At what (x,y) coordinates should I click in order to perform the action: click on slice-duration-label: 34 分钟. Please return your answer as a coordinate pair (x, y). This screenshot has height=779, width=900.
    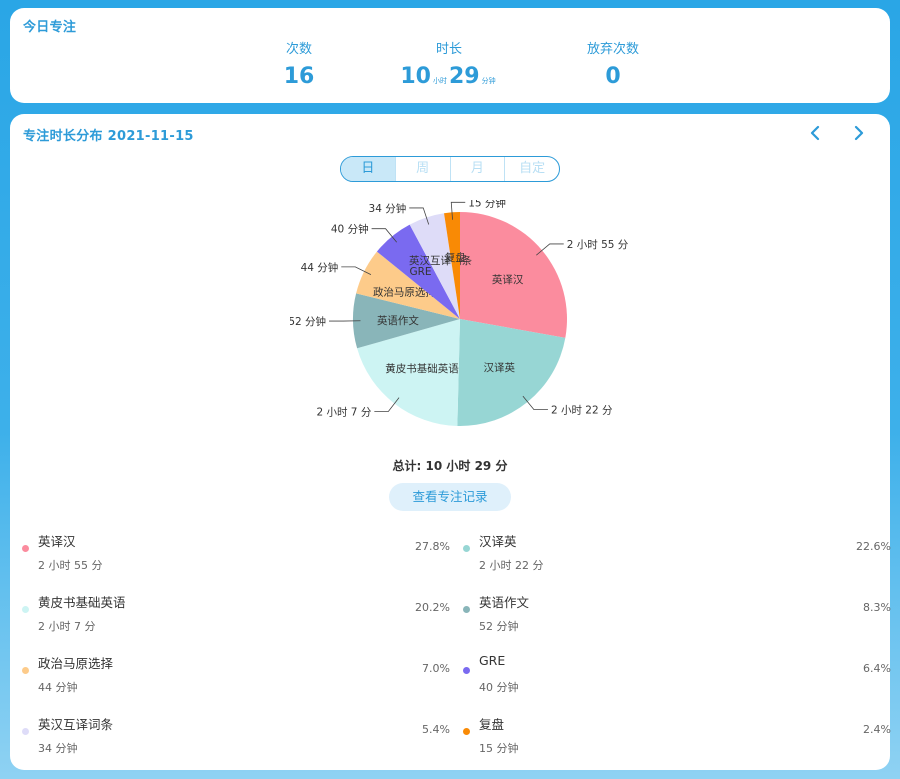
    Looking at the image, I should click on (388, 208).